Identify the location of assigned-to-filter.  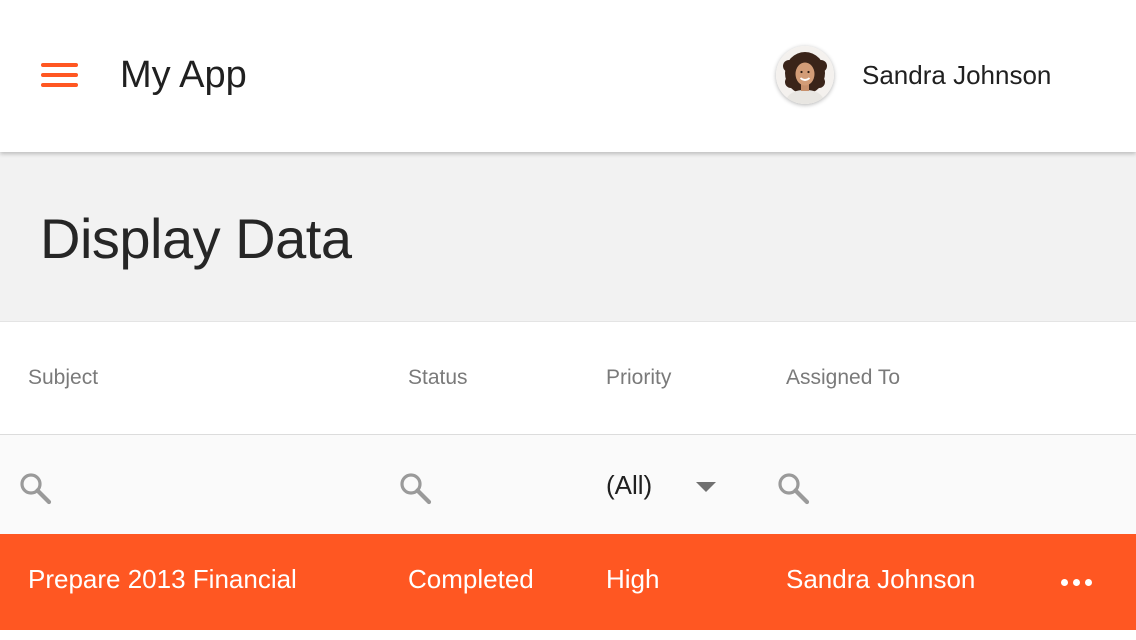
(953, 484).